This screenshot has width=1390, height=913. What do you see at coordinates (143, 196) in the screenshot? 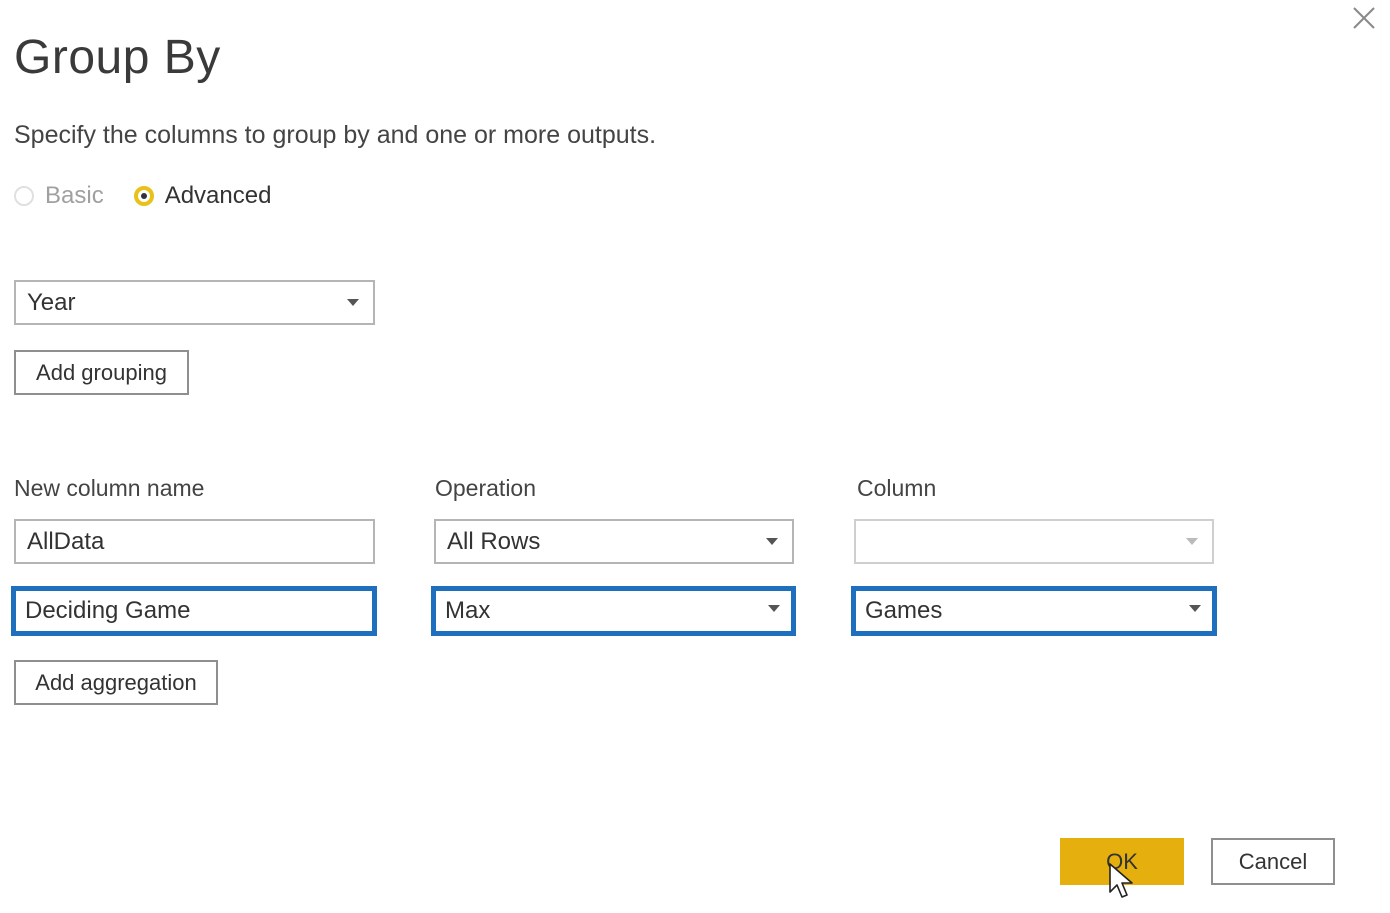
I see `radio-checked-icon` at bounding box center [143, 196].